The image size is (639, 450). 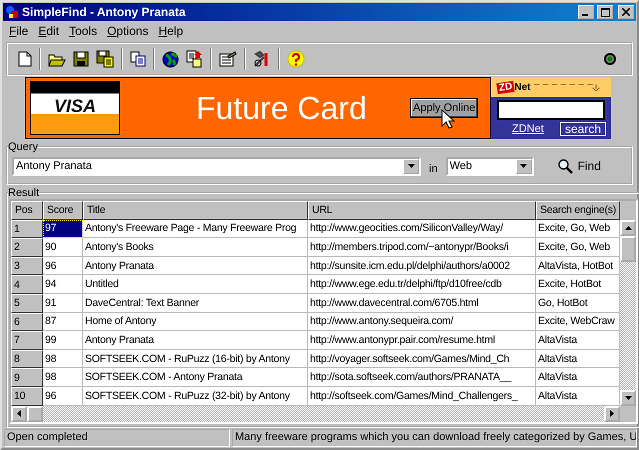 I want to click on table-cell: 99, so click(x=63, y=340).